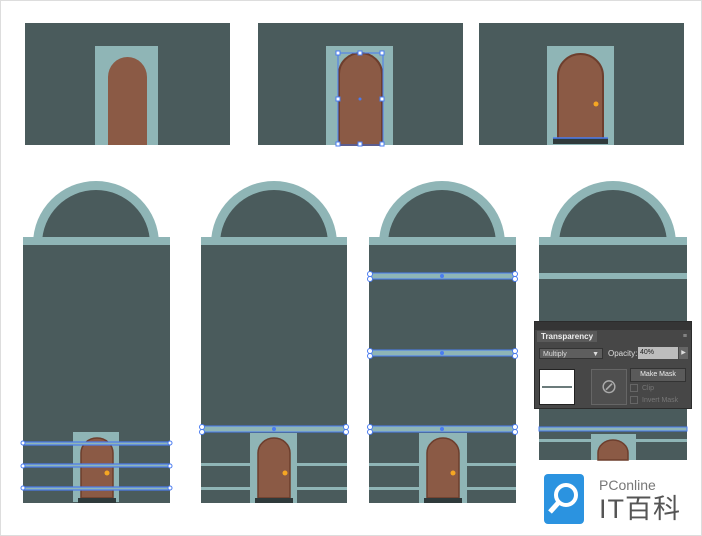 The image size is (702, 536). What do you see at coordinates (640, 509) in the screenshot?
I see `brand-name: IT百科` at bounding box center [640, 509].